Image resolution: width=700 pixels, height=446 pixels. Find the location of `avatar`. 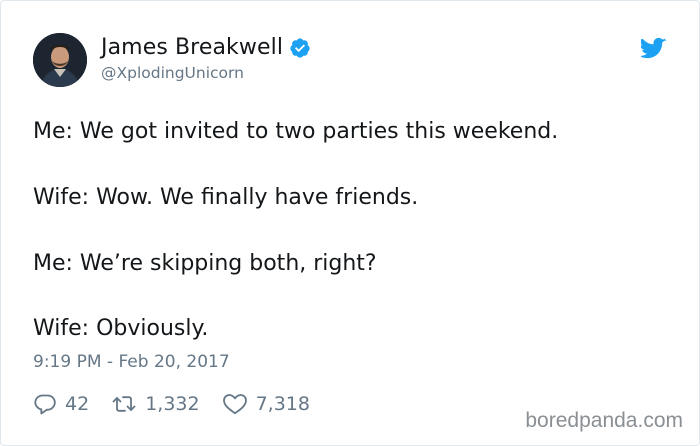

avatar is located at coordinates (60, 60).